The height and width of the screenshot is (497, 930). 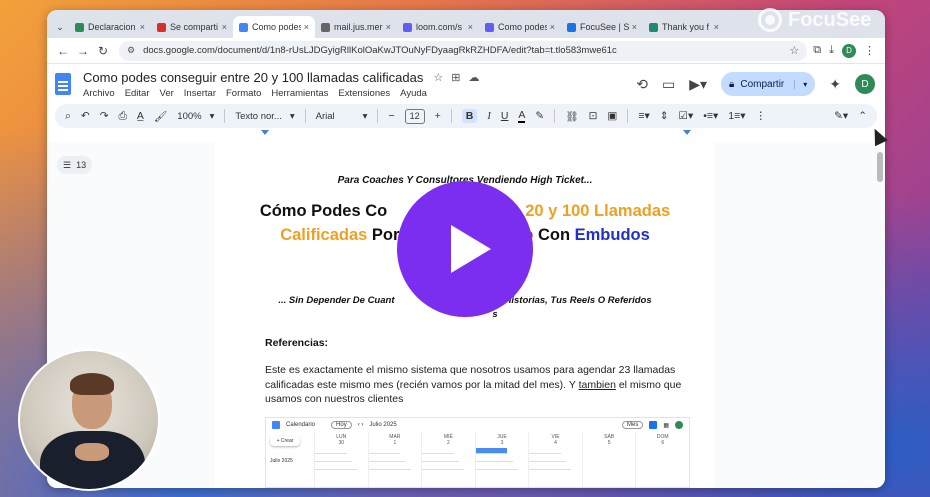 I want to click on comment-icon: ⊡, so click(x=593, y=116).